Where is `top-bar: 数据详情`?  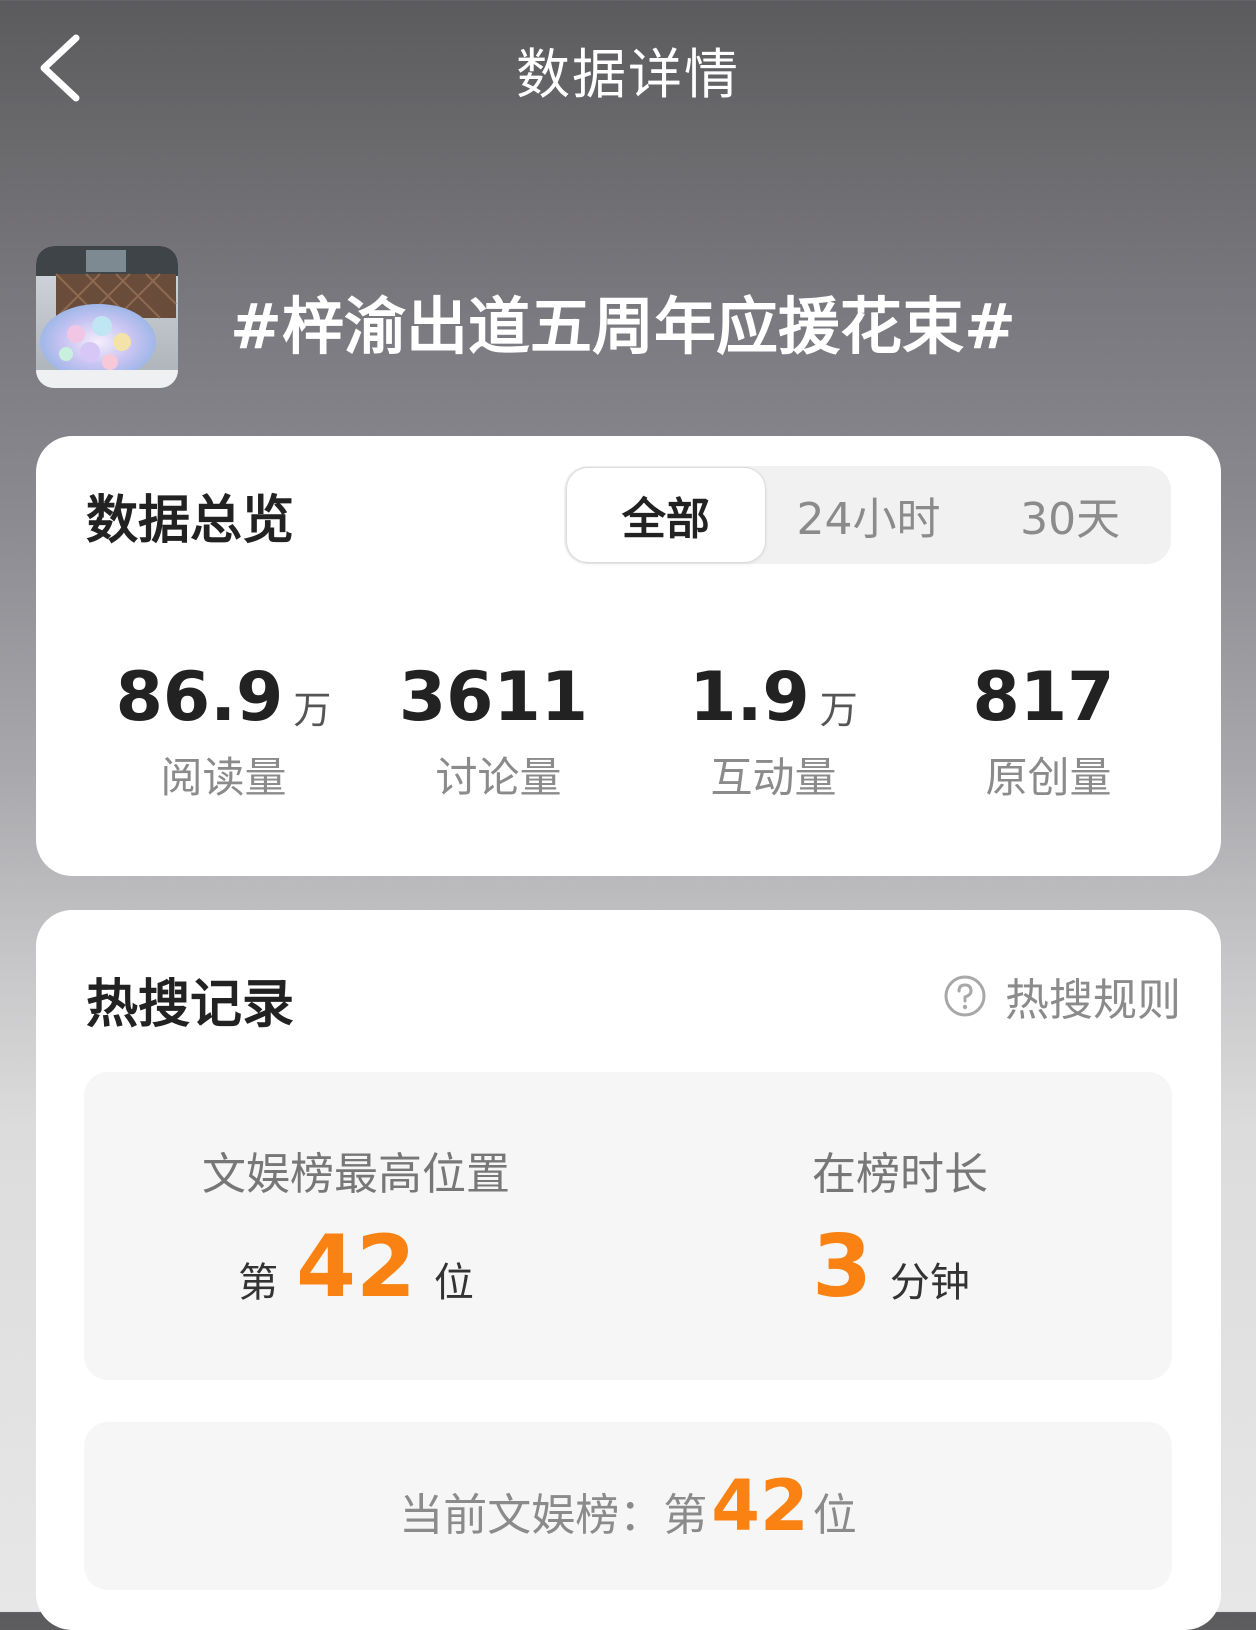 top-bar: 数据详情 is located at coordinates (628, 70).